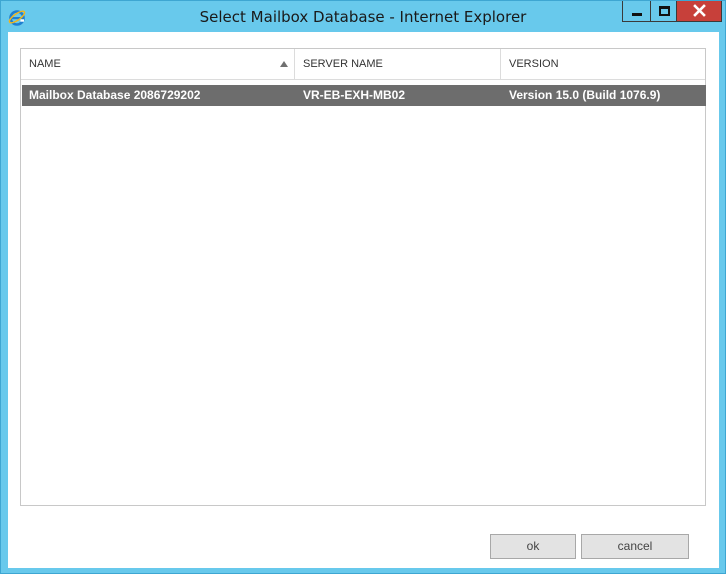  I want to click on maximize-icon, so click(664, 11).